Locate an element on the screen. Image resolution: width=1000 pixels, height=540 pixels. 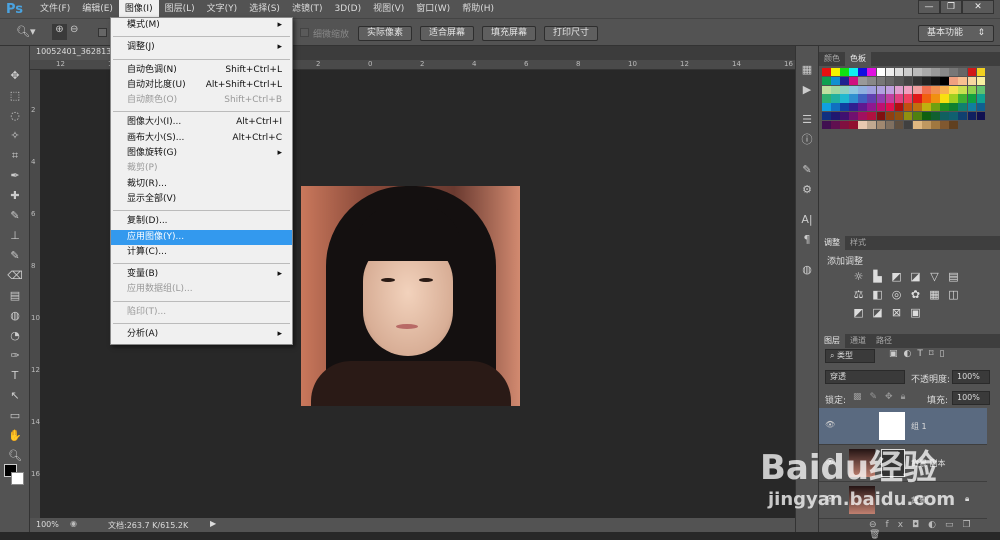
tool-icon-18: ✋ is located at coordinates (15, 435).